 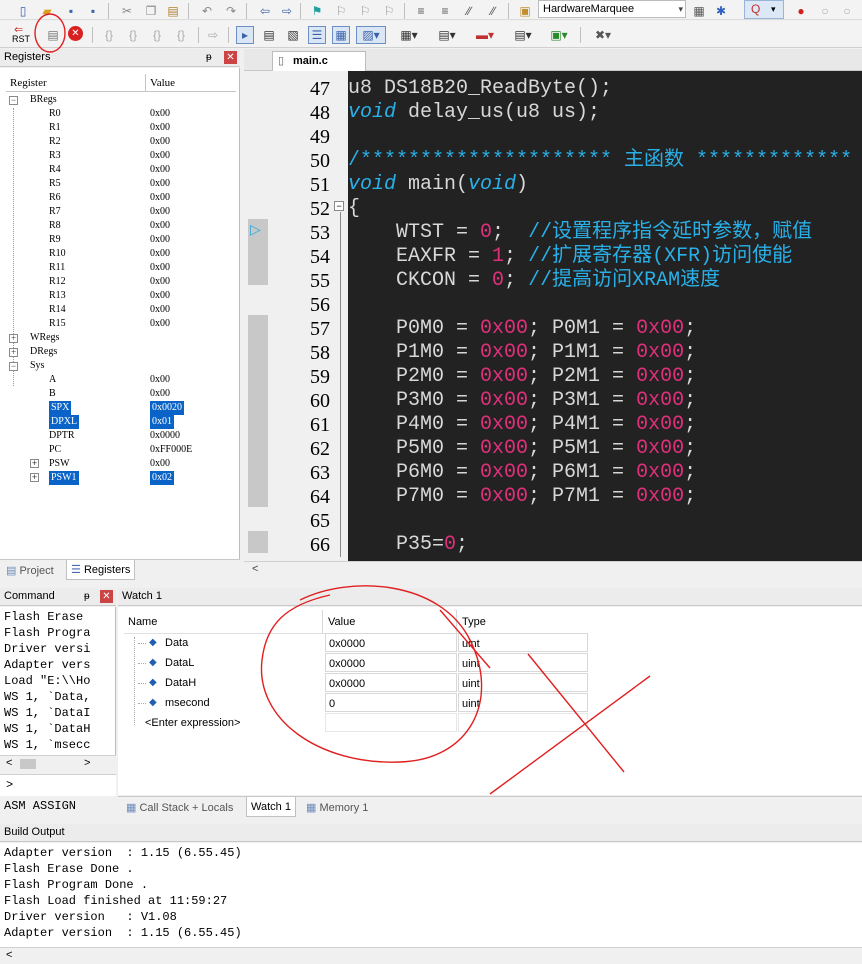 I want to click on prev-bookmark-icon: ⚐, so click(x=341, y=11).